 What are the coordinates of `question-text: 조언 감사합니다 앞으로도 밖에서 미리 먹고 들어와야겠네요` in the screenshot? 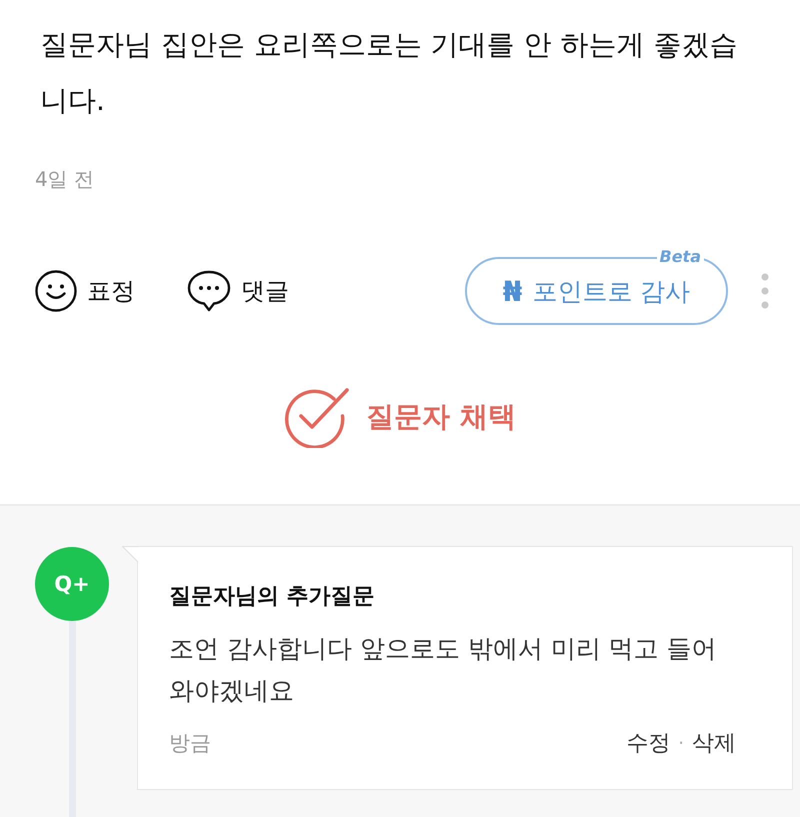 It's located at (443, 670).